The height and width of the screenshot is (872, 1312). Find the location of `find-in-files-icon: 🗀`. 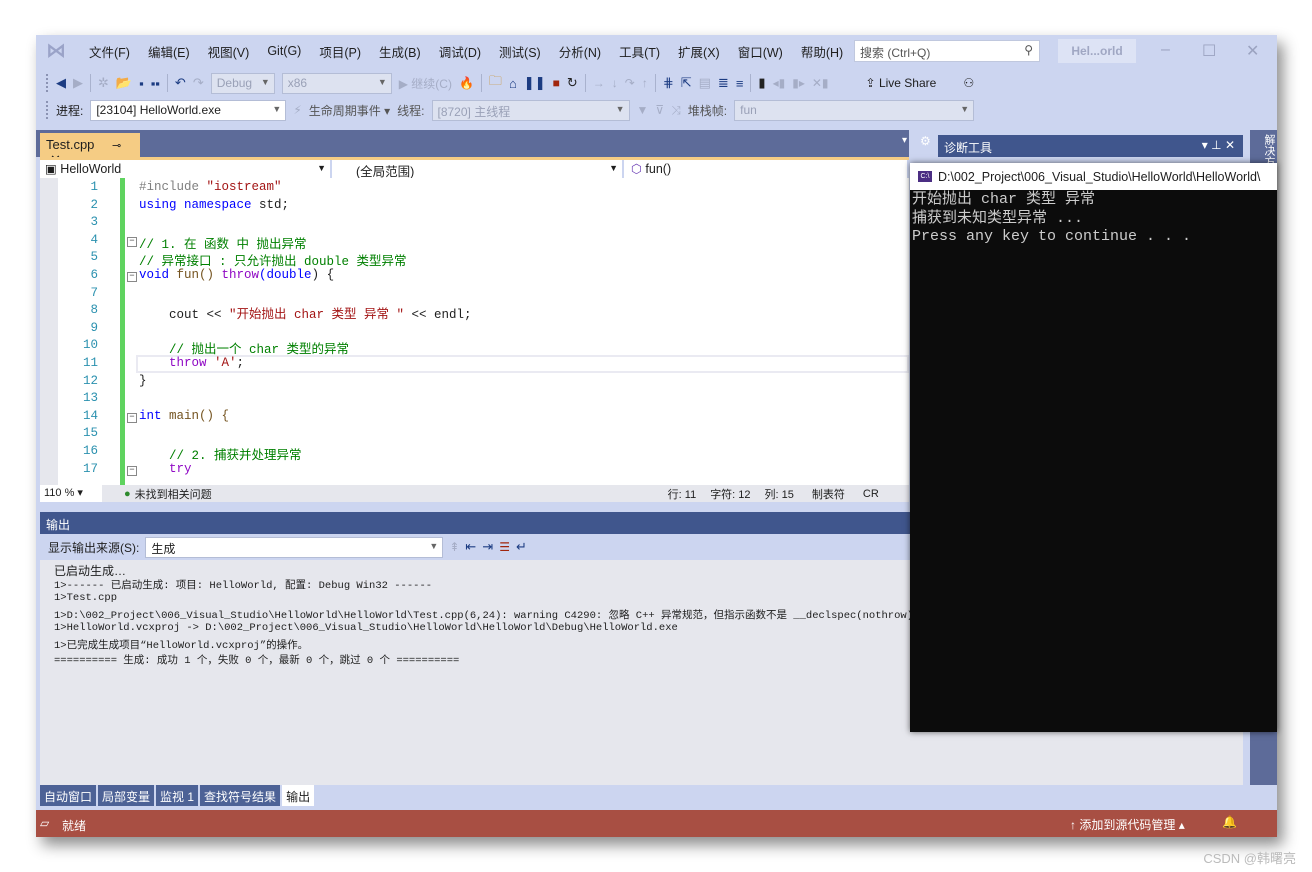

find-in-files-icon: 🗀 is located at coordinates (495, 83).